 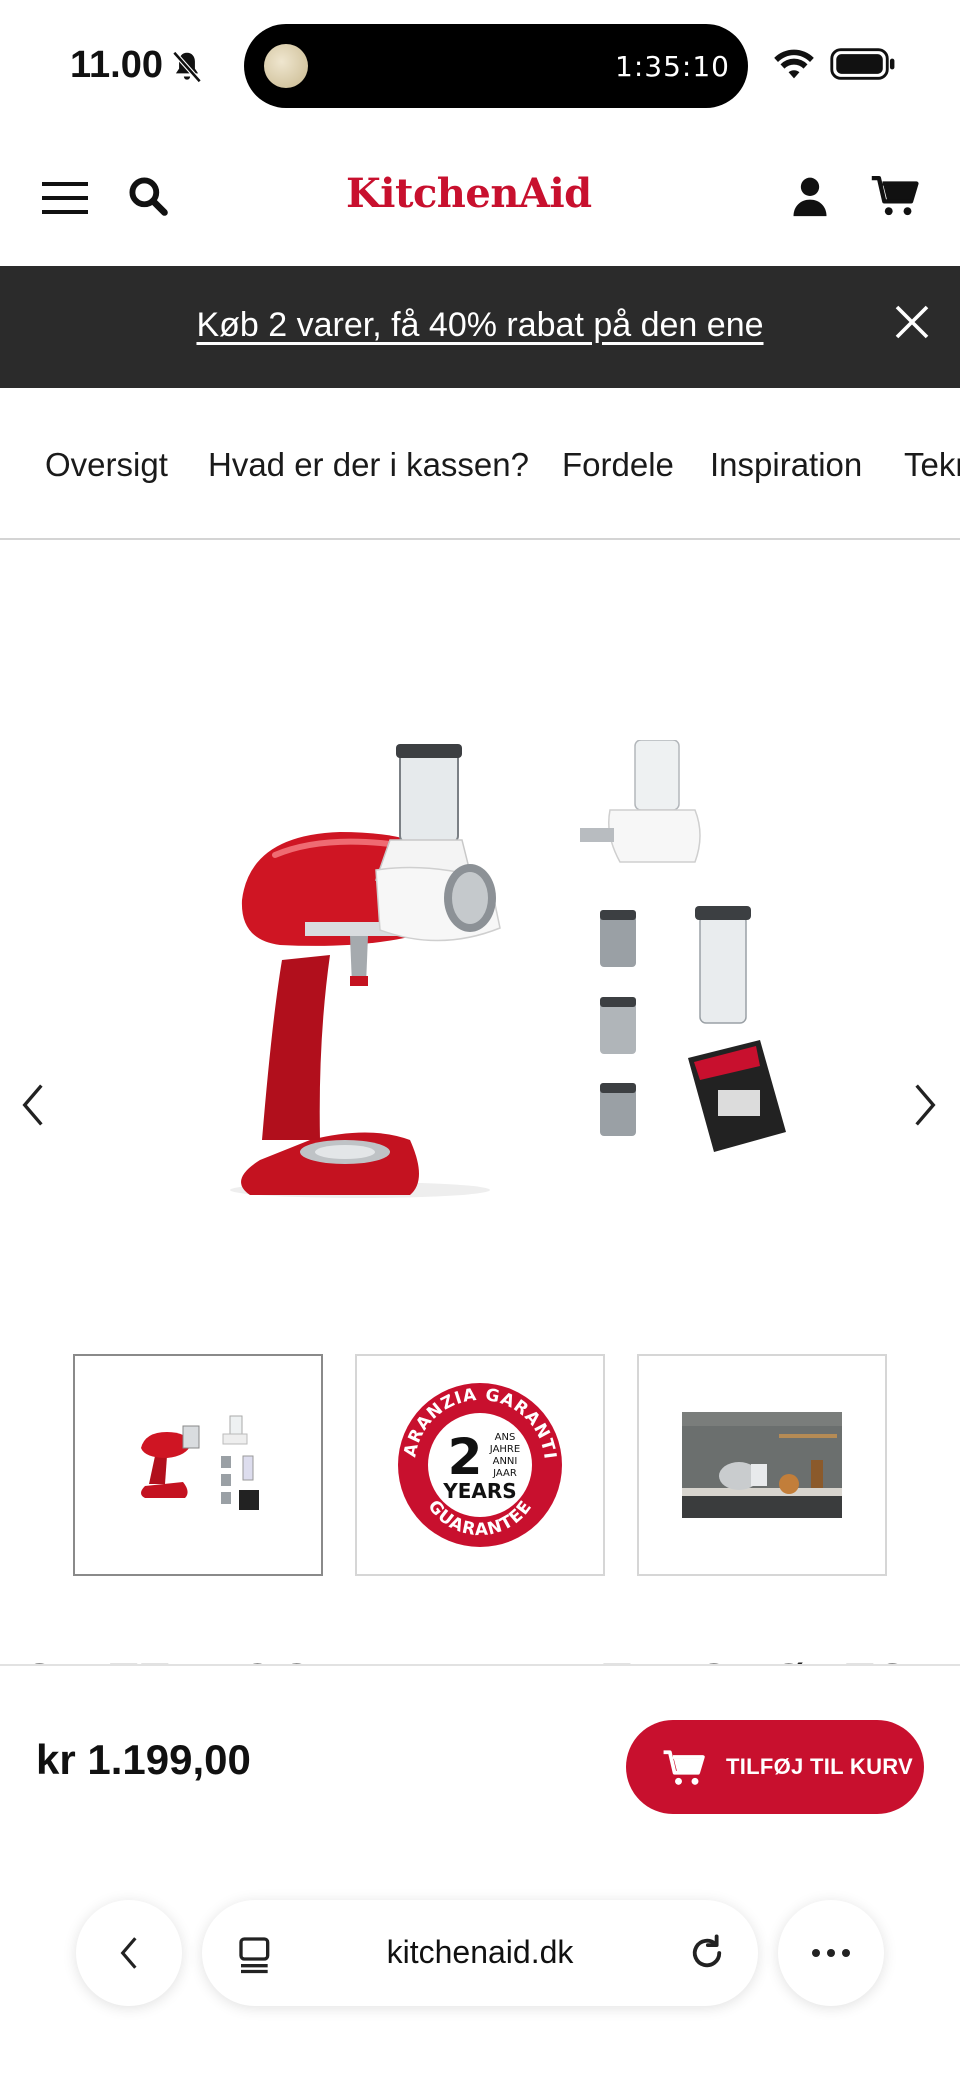 I want to click on product-price: kr 1.199,00, so click(x=143, y=1759).